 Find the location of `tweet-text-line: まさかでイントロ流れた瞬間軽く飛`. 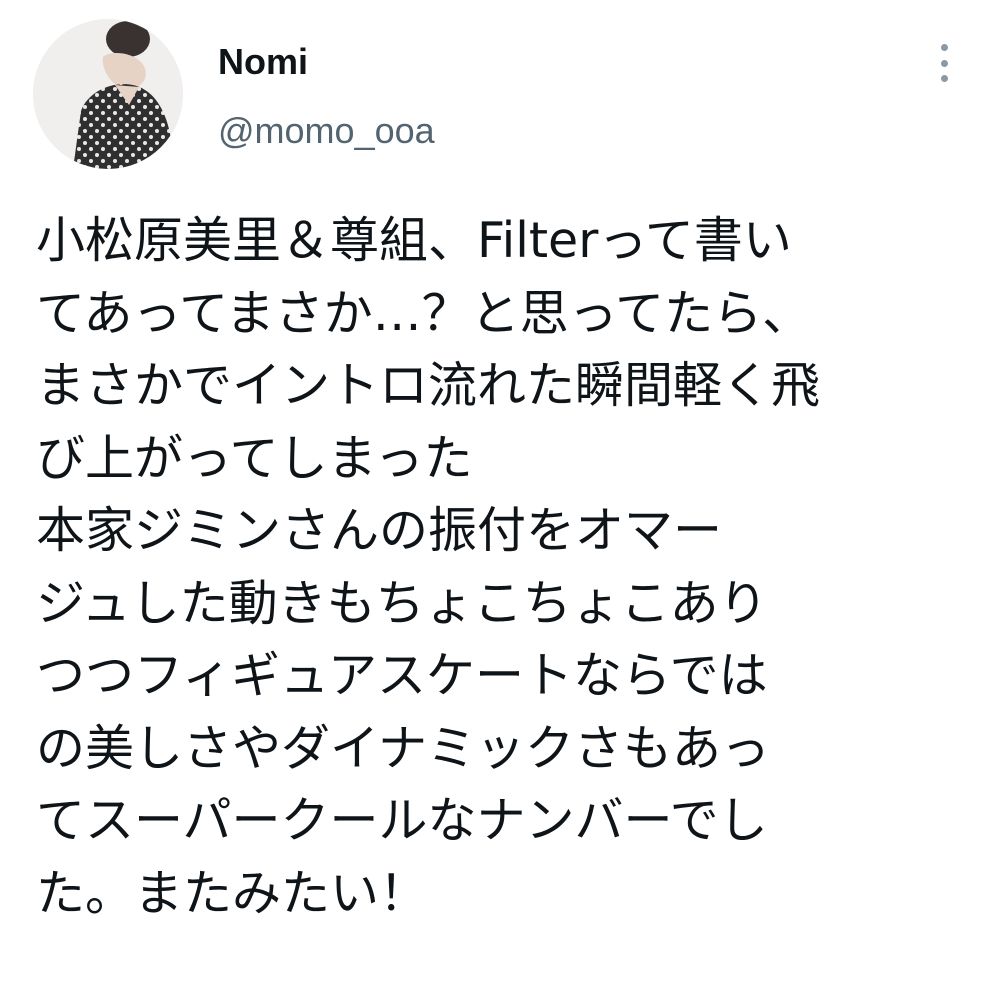

tweet-text-line: まさかでイントロ流れた瞬間軽く飛 is located at coordinates (428, 385).